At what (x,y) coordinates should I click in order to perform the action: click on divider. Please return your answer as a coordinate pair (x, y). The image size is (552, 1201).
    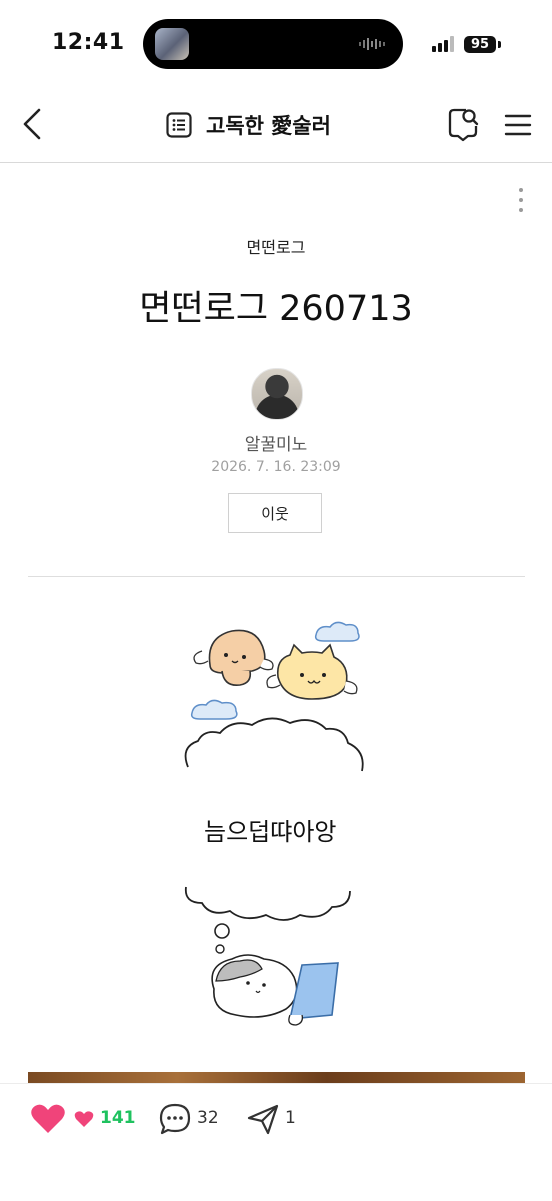
    Looking at the image, I should click on (276, 576).